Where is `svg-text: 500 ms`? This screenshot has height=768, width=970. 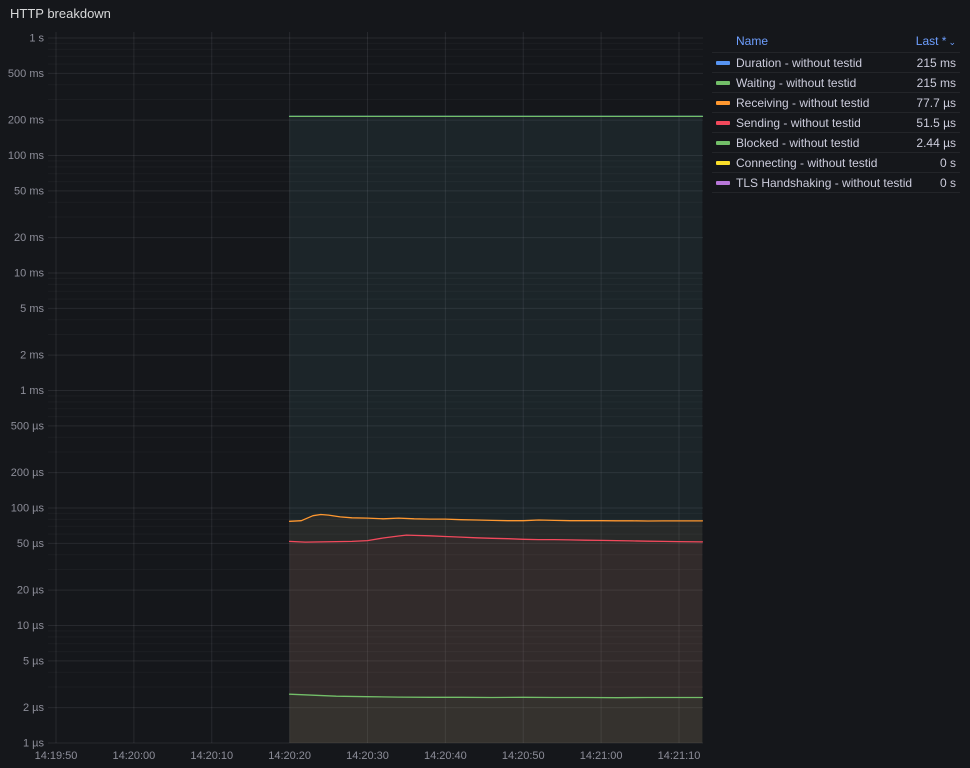
svg-text: 500 ms is located at coordinates (26, 74).